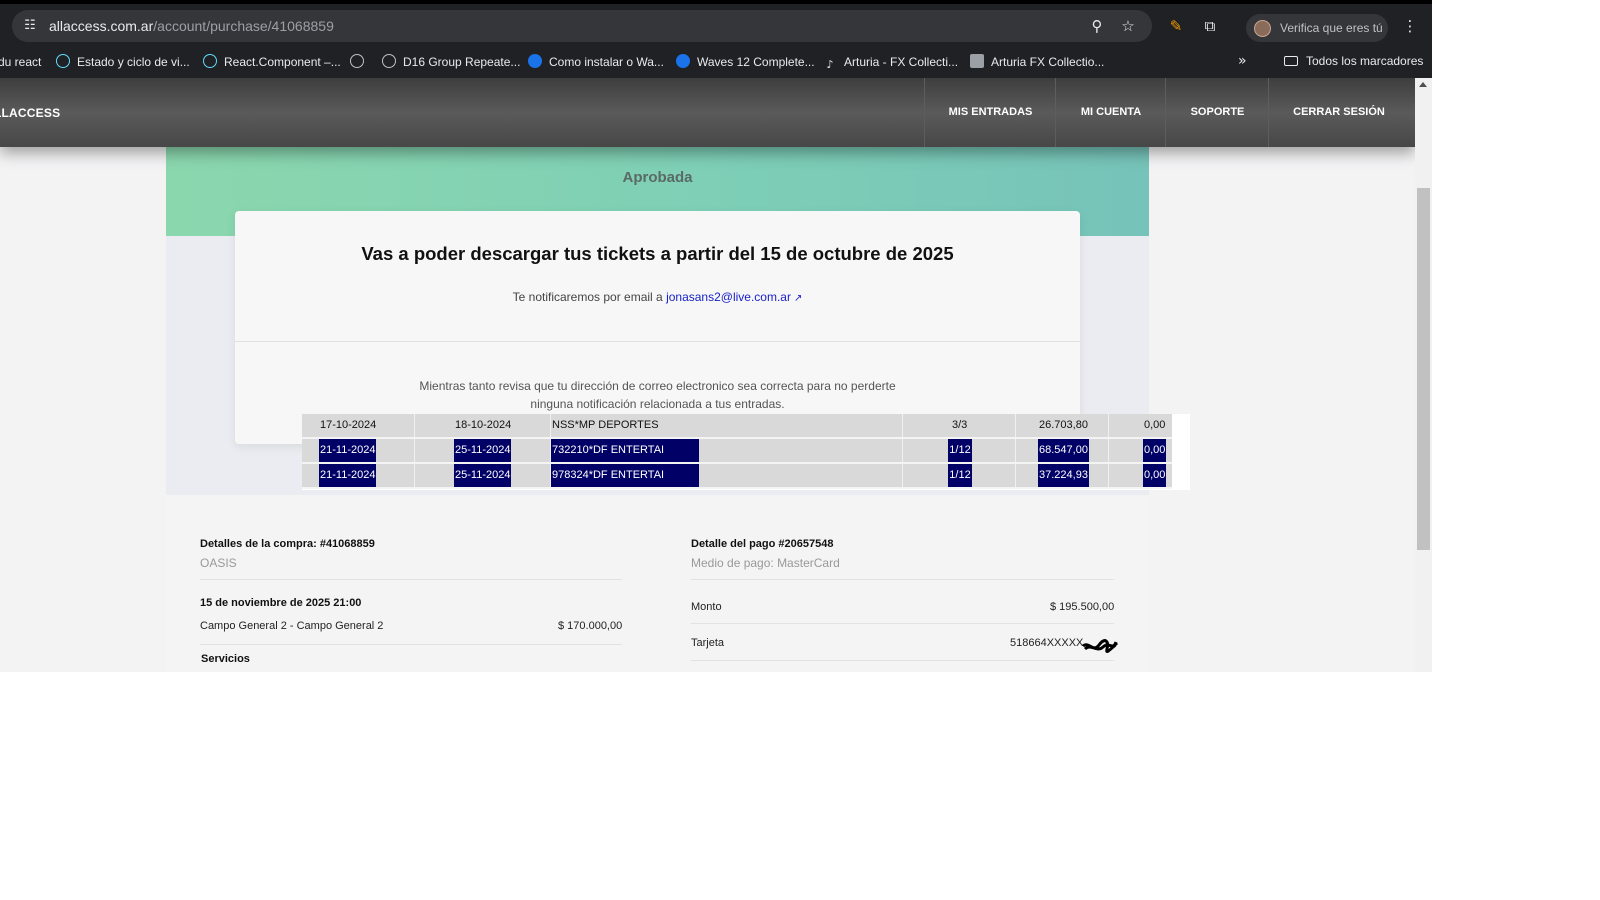 The image size is (1600, 900). I want to click on table-cell-date: 17-10-2024, so click(348, 425).